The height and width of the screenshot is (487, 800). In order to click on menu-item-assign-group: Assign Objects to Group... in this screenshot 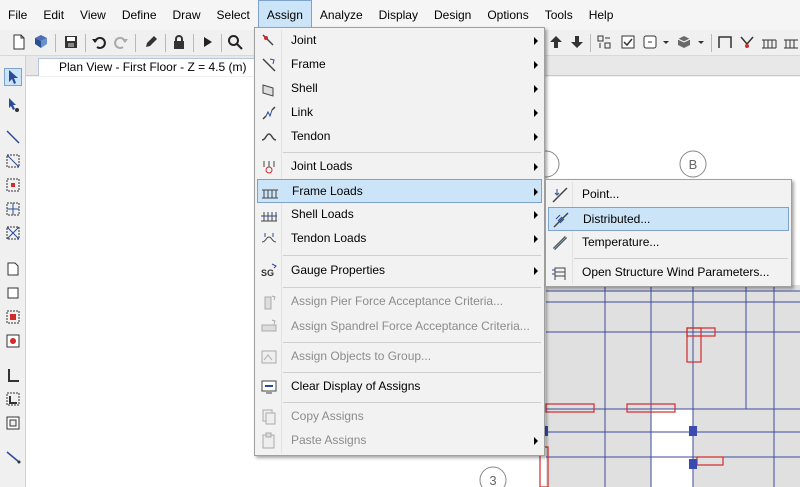, I will do `click(399, 357)`.